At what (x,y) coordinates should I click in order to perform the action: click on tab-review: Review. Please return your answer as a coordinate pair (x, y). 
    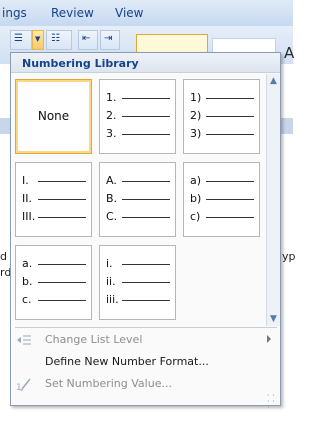
    Looking at the image, I should click on (72, 13).